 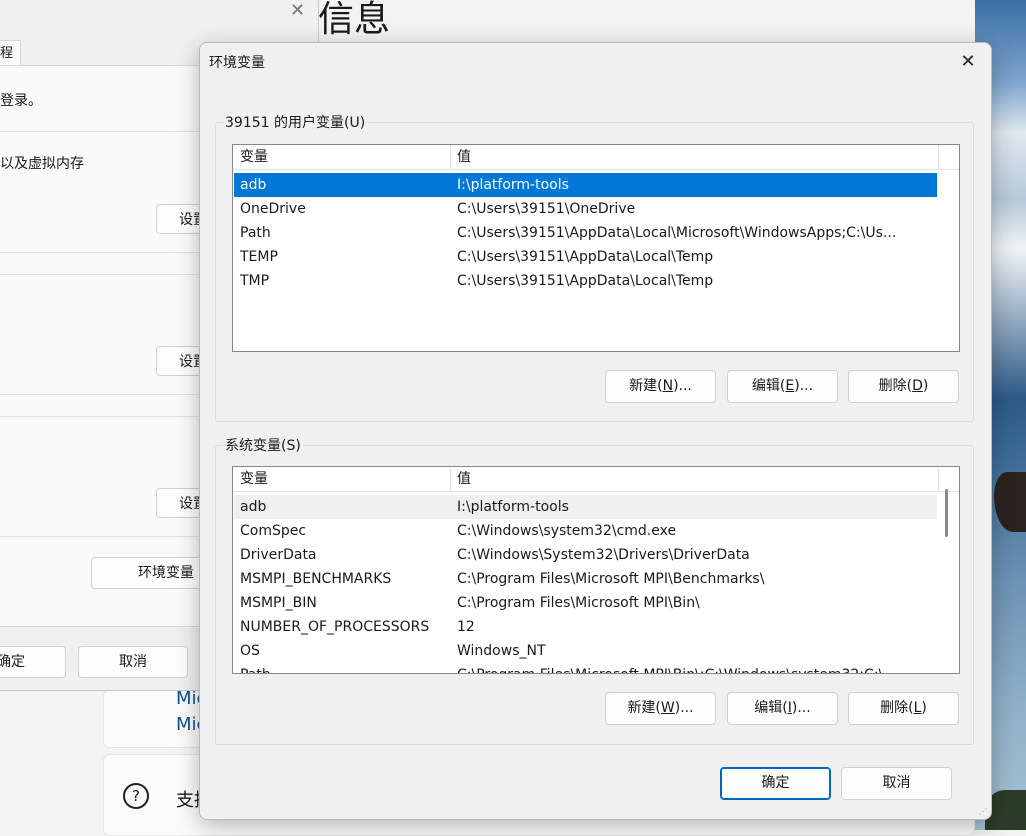 What do you see at coordinates (984, 812) in the screenshot?
I see `resize-grip-icon: ⋰` at bounding box center [984, 812].